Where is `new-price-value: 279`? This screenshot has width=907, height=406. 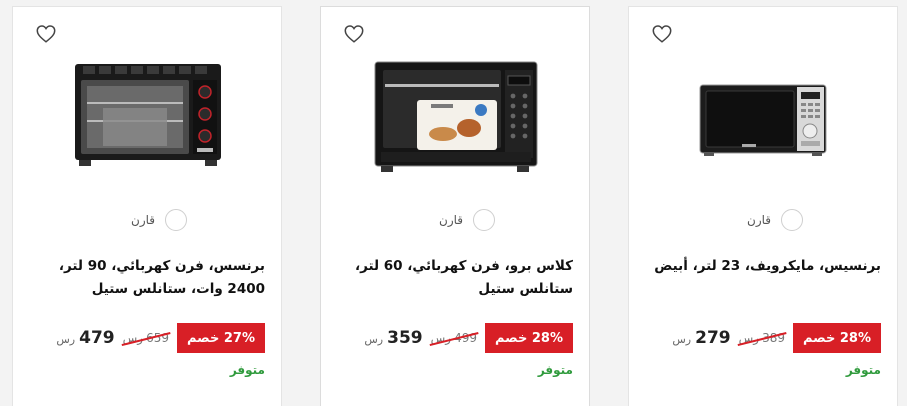 new-price-value: 279 is located at coordinates (713, 338).